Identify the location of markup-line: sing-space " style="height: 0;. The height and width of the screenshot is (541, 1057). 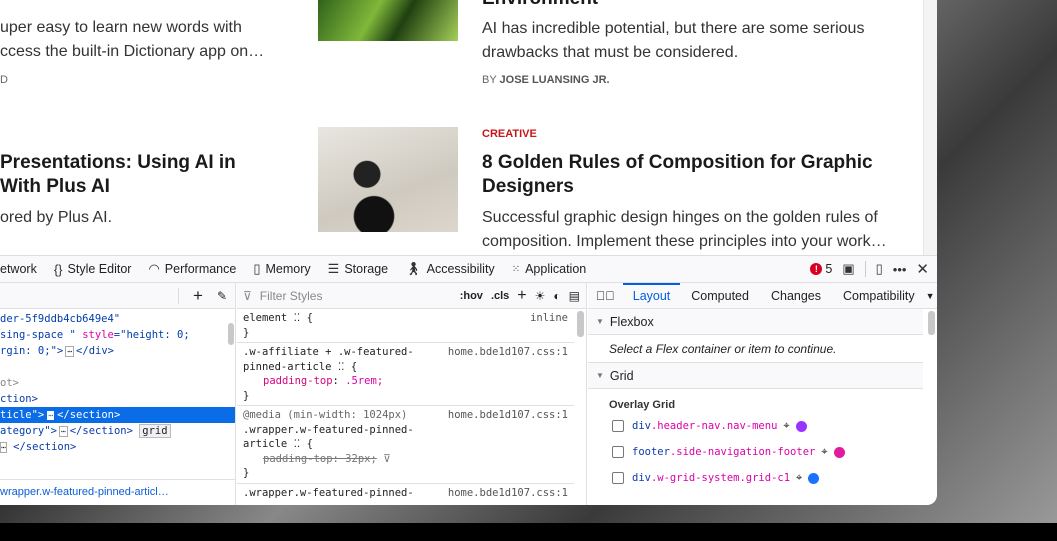
(117, 335).